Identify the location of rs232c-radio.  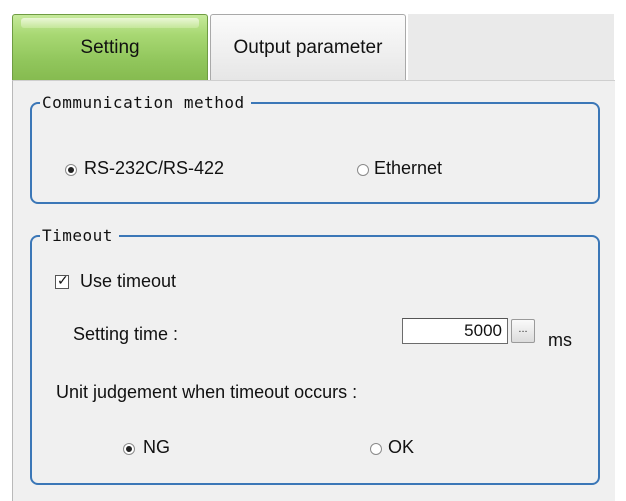
(71, 170).